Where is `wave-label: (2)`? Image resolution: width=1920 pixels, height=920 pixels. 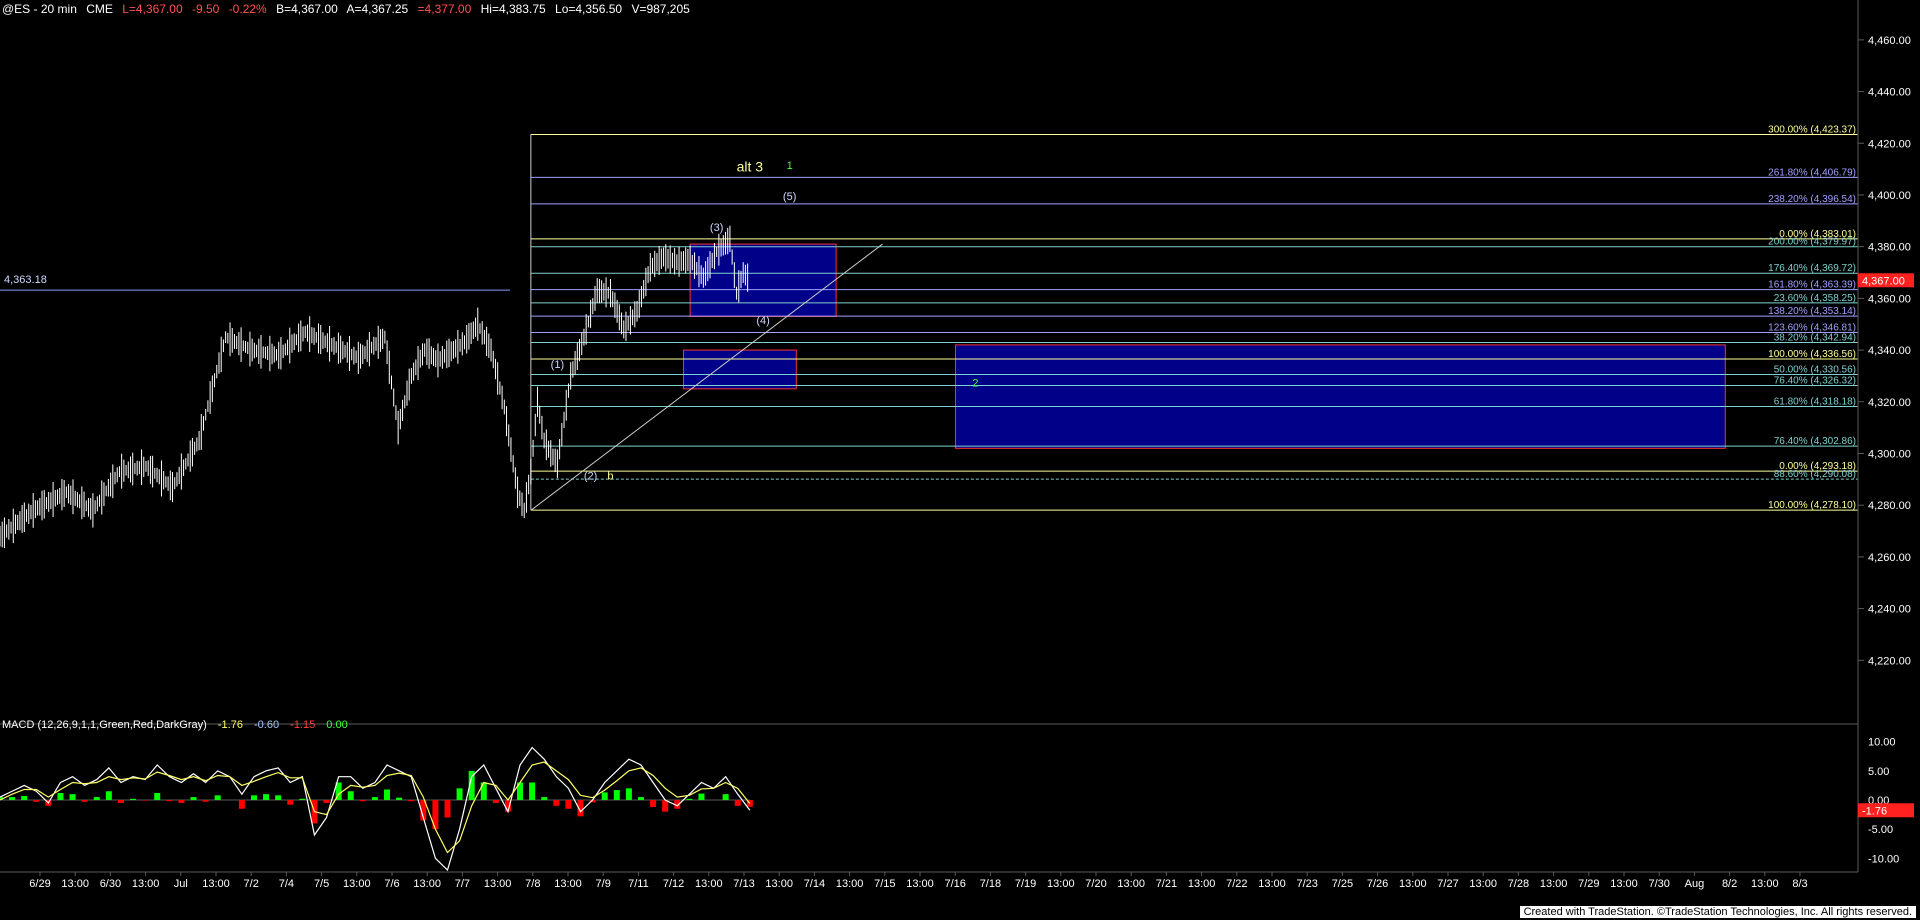
wave-label: (2) is located at coordinates (590, 476).